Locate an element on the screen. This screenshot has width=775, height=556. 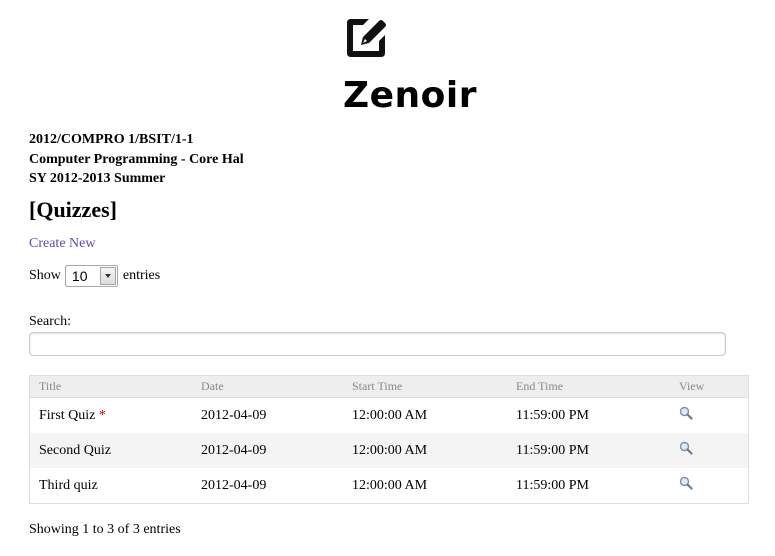
course-name: Computer Programming - Core Hal is located at coordinates (136, 159).